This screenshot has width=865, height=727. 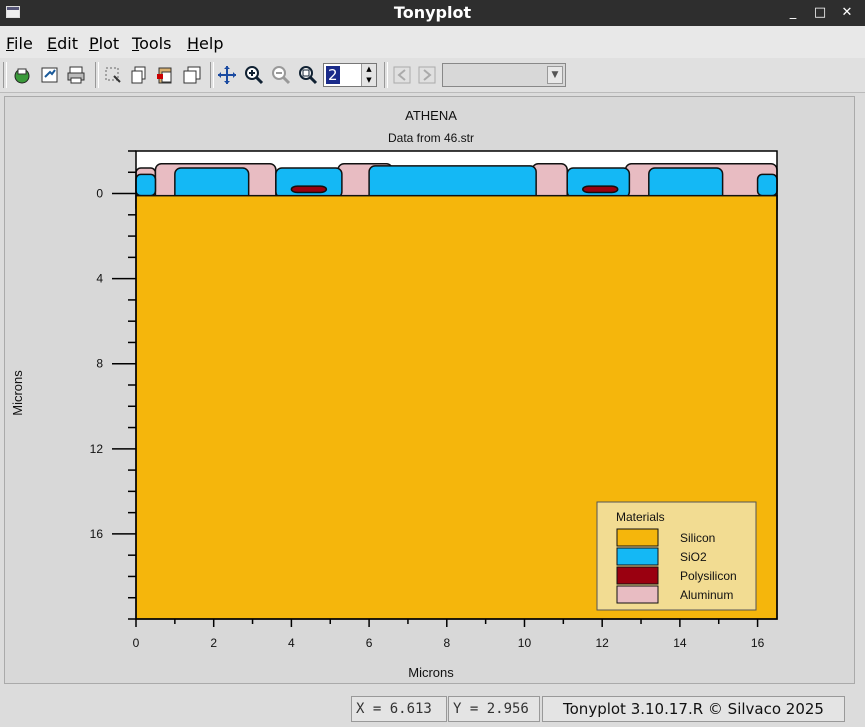 I want to click on maximize-button: □, so click(x=820, y=13).